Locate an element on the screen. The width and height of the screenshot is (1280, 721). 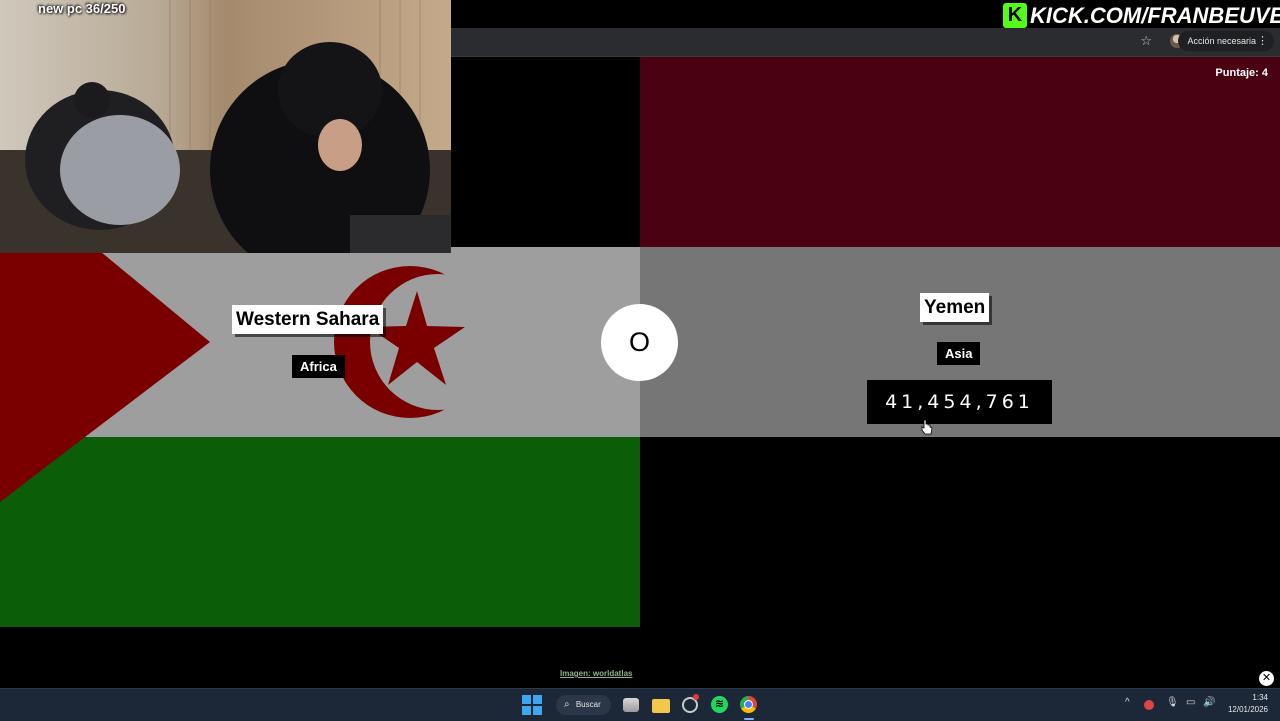
flag-emblem-graphic is located at coordinates (253, 374).